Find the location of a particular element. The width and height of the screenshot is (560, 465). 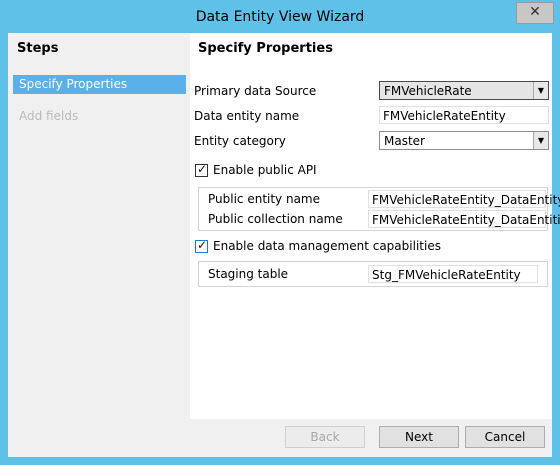

window-title: Data Entity View Wizard is located at coordinates (280, 17).